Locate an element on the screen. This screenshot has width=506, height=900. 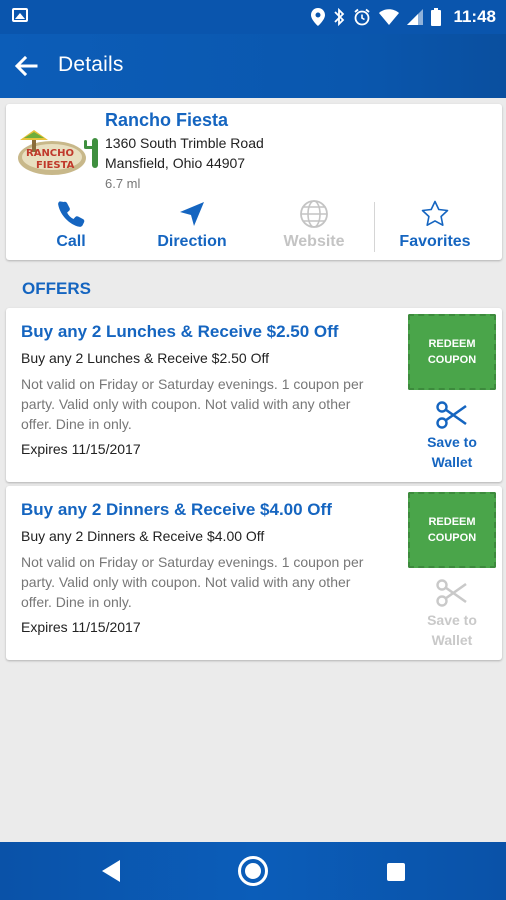
direction-button: Direction is located at coordinates (192, 226).